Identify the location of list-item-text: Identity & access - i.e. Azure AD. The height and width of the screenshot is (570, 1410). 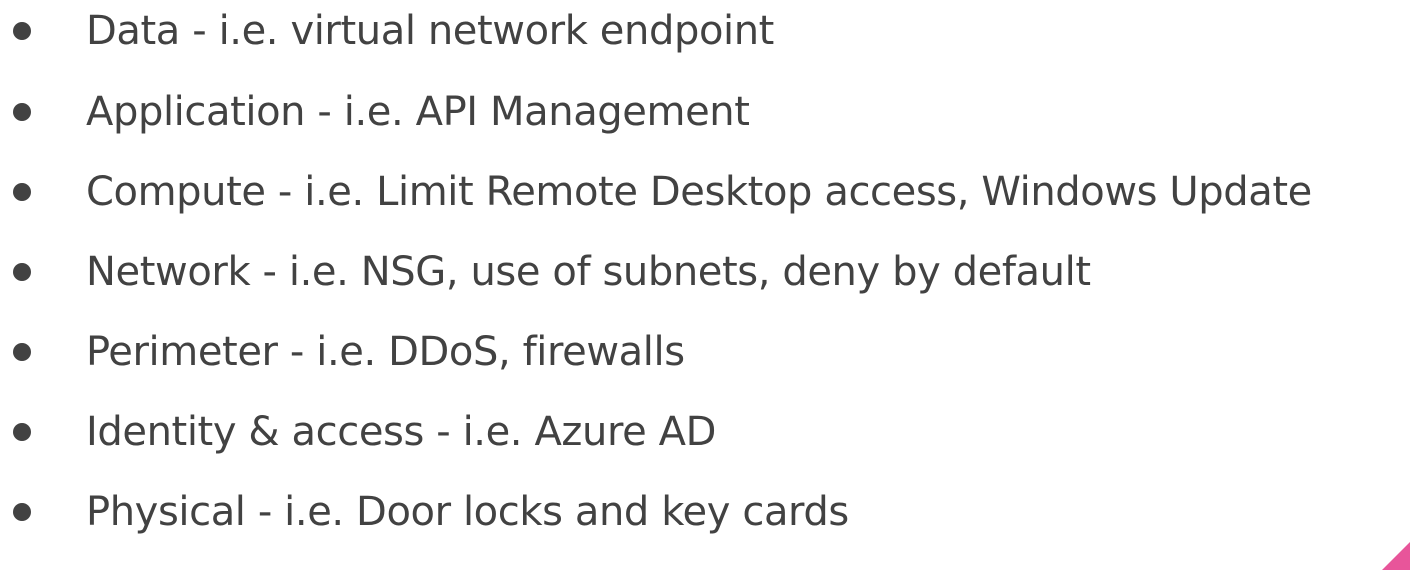
(401, 432).